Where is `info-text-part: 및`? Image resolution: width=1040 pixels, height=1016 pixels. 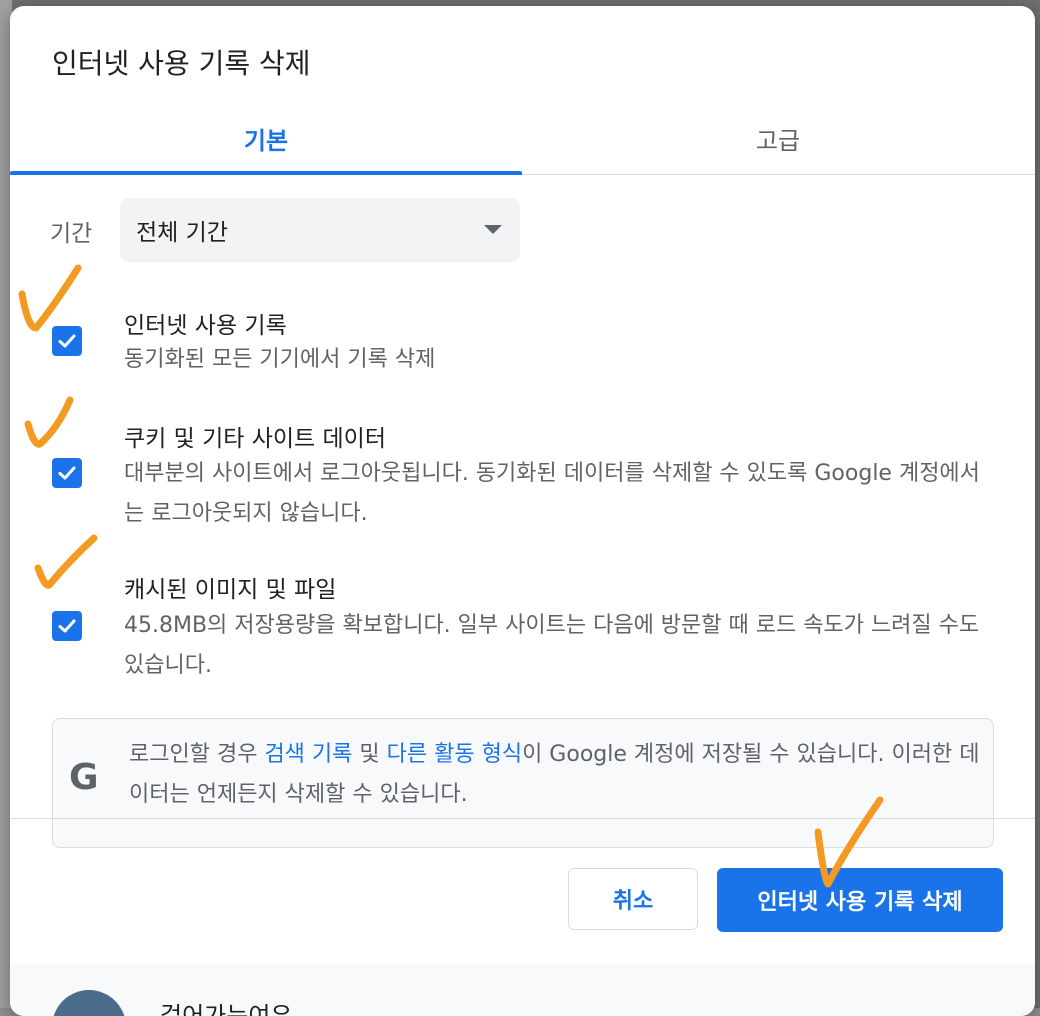 info-text-part: 및 is located at coordinates (369, 754).